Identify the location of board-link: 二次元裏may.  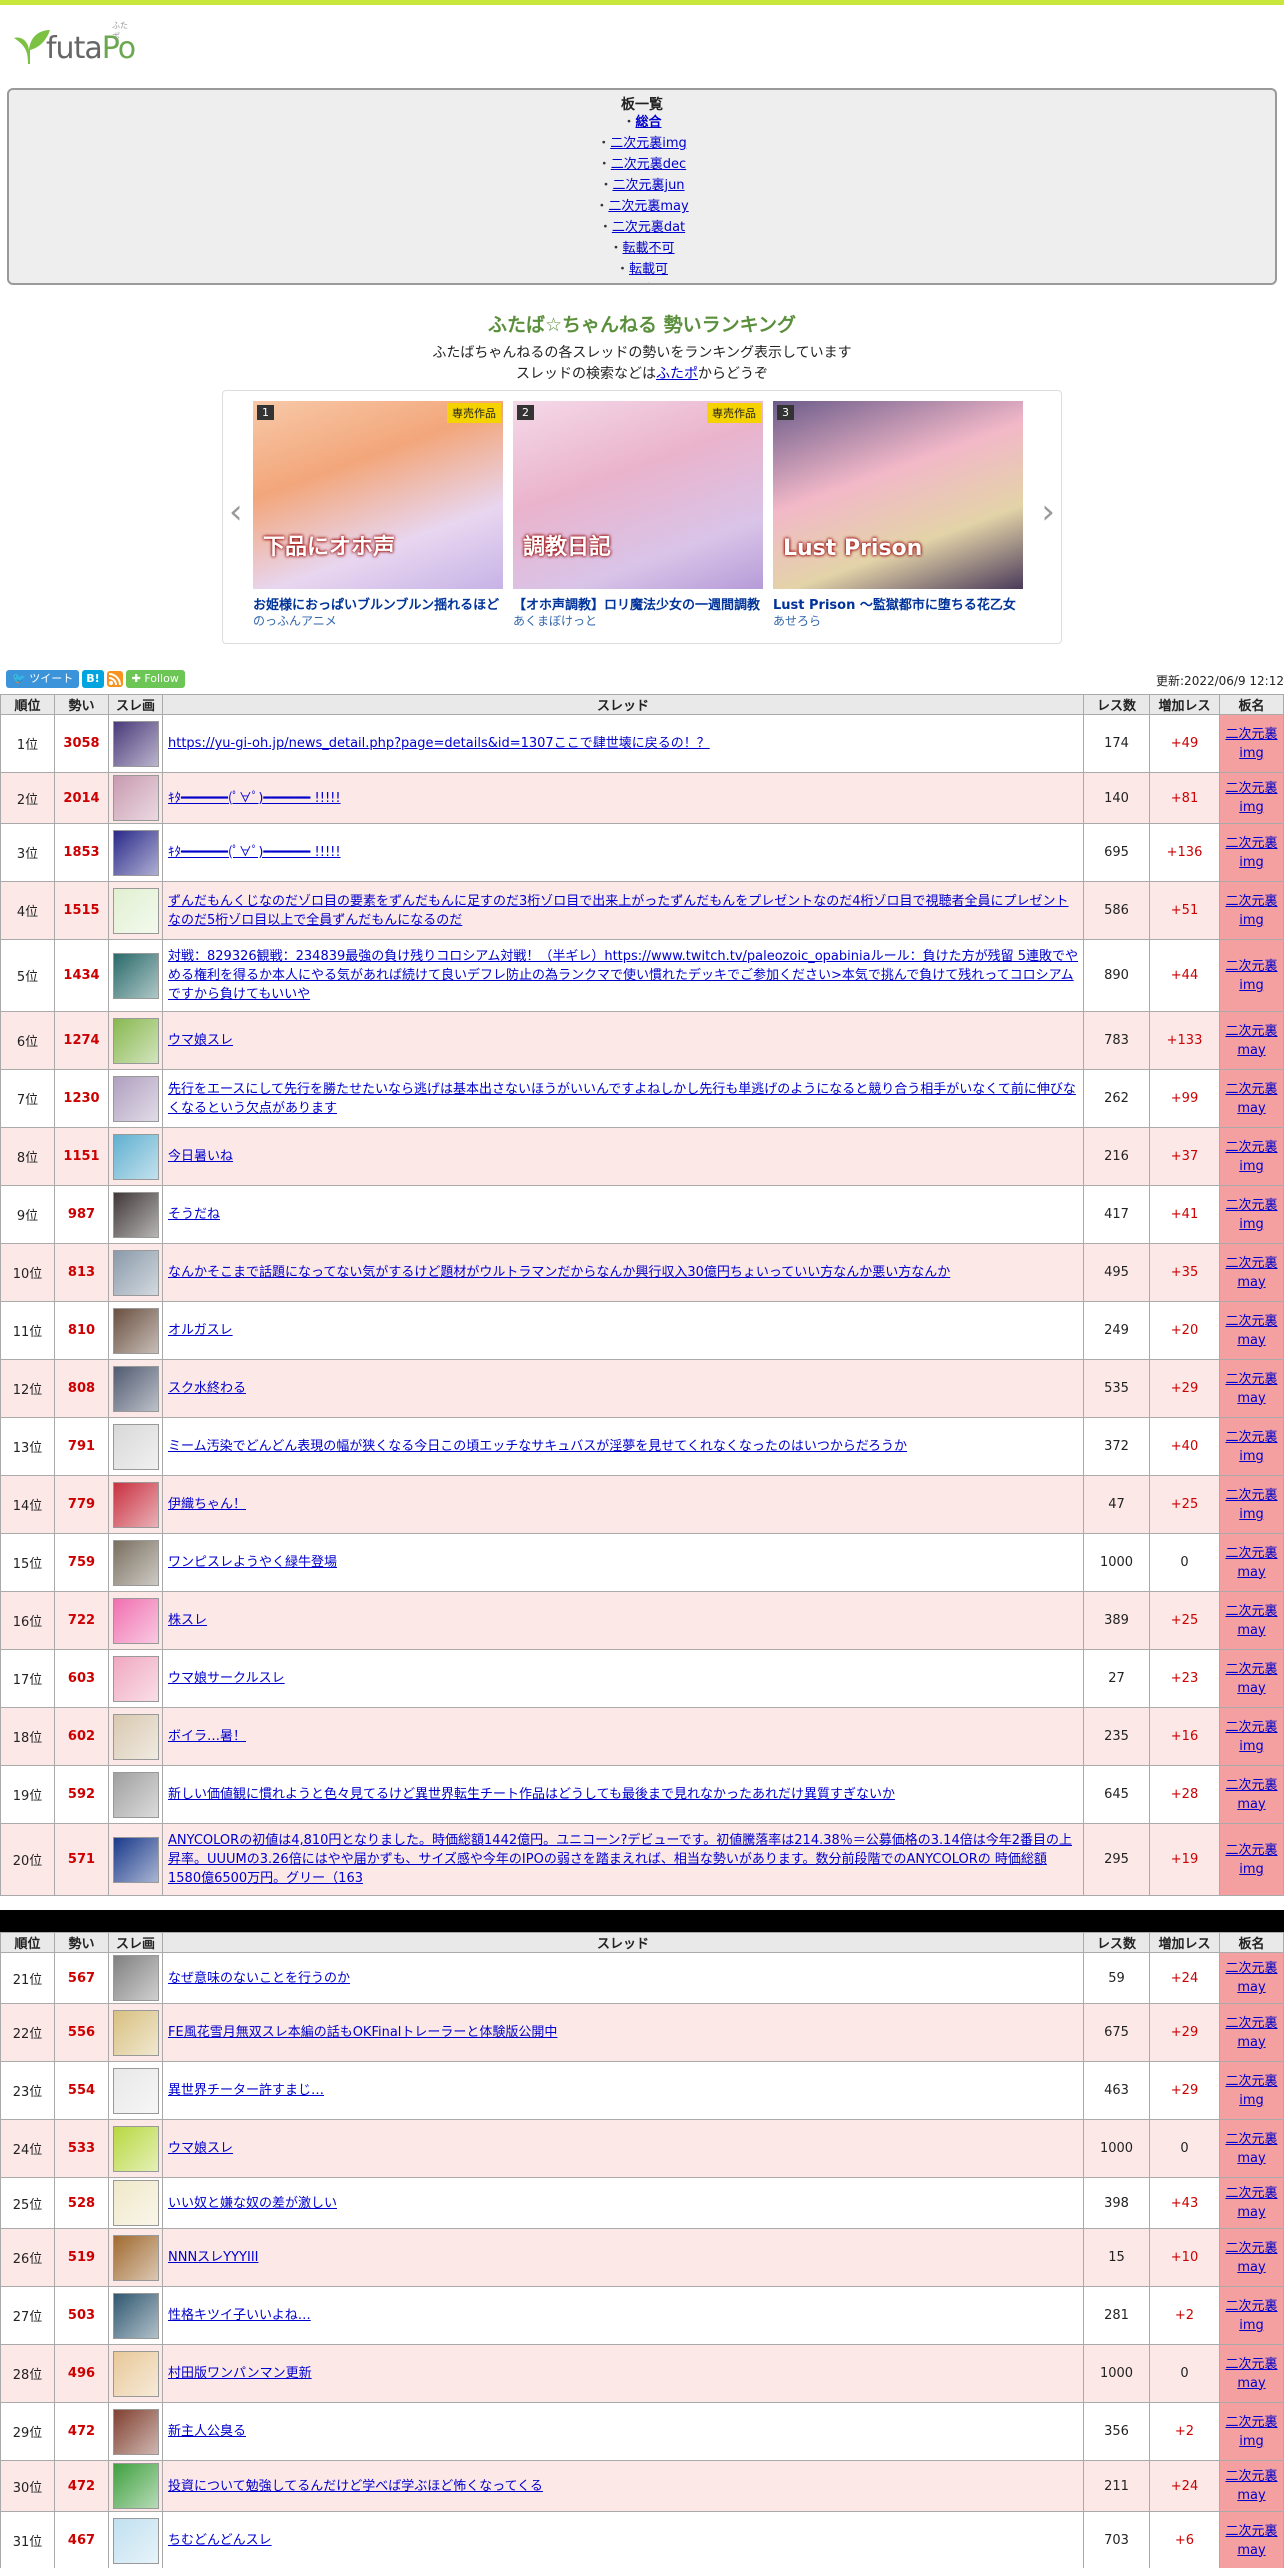
(648, 206).